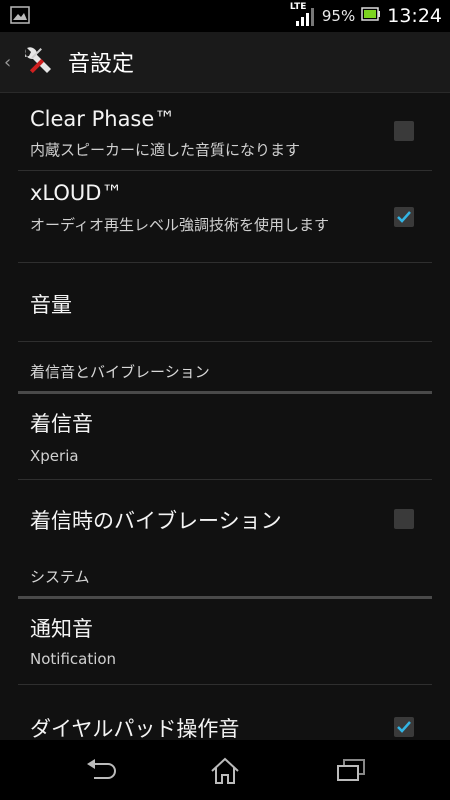  I want to click on status-bar: LTE 95% 13:24, so click(225, 16).